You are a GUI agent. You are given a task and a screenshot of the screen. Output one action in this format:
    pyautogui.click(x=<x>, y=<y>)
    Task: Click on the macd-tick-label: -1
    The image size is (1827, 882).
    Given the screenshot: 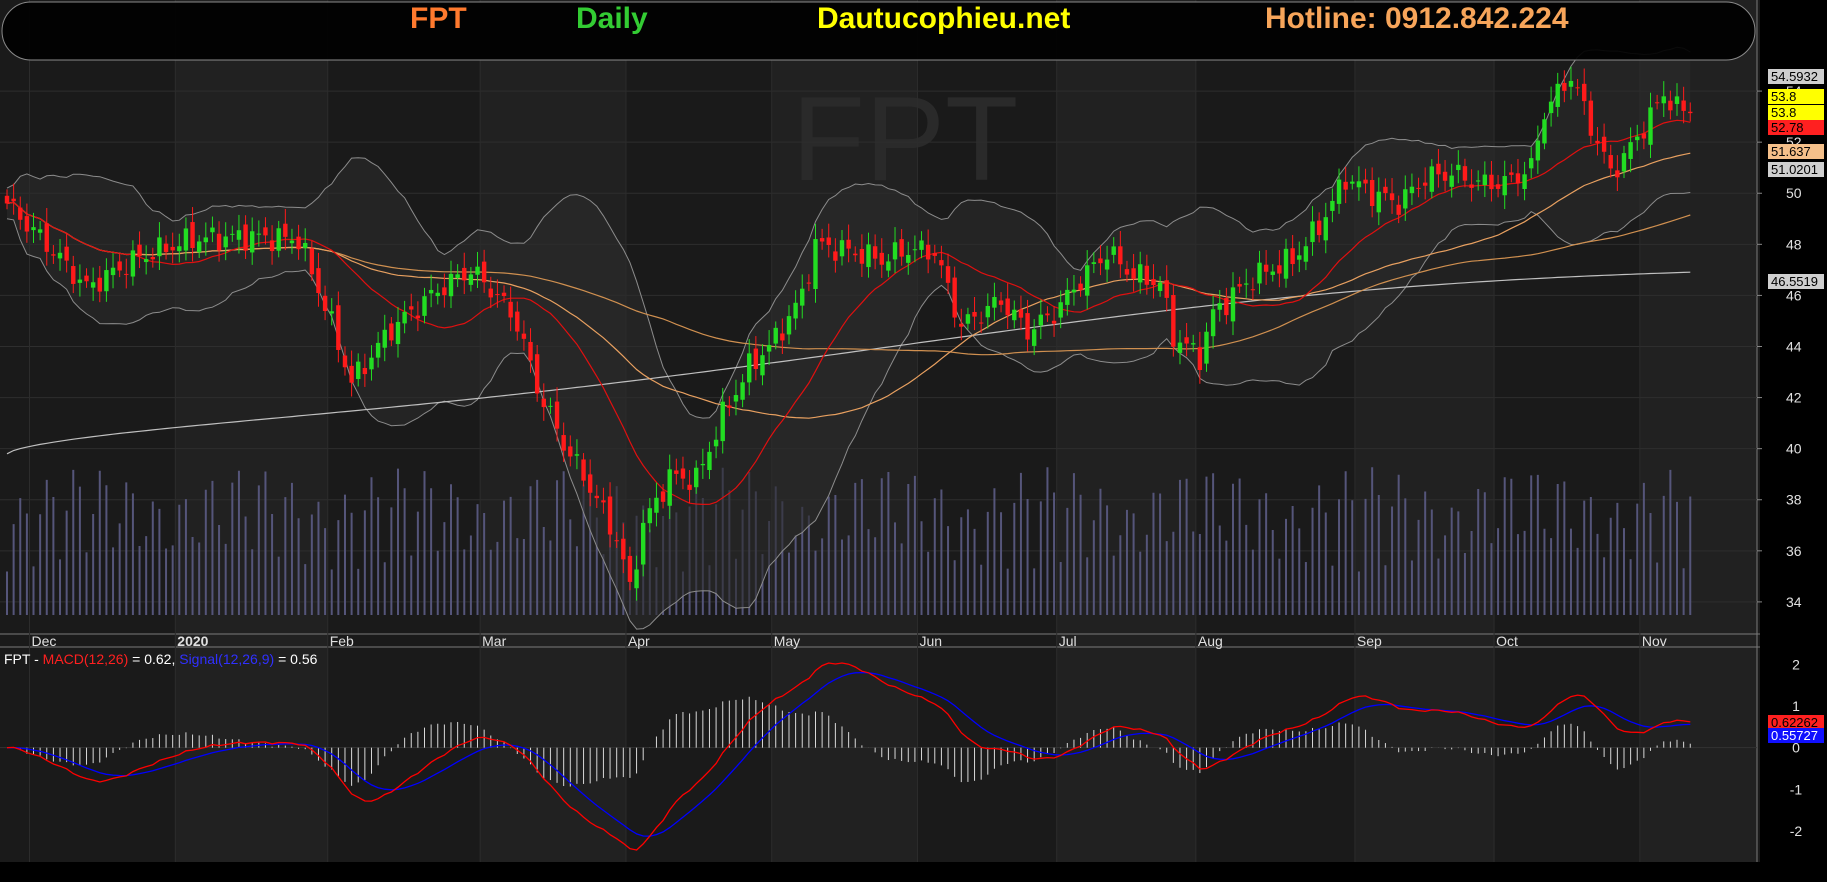 What is the action you would take?
    pyautogui.click(x=1796, y=789)
    